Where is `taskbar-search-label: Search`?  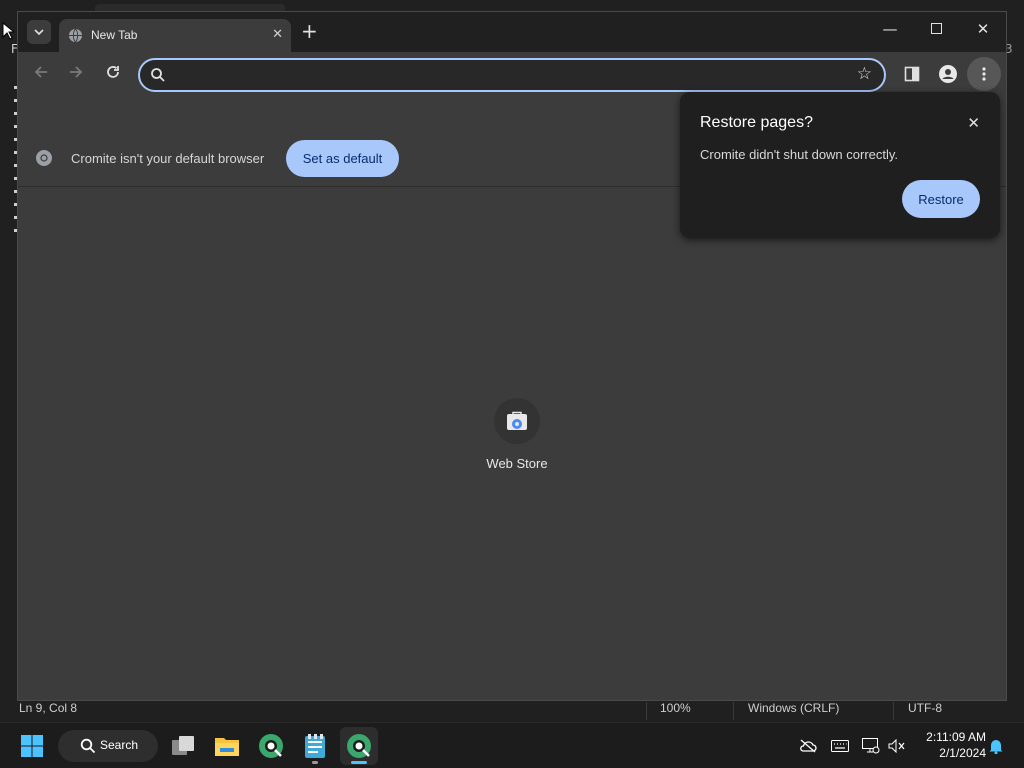
taskbar-search-label: Search is located at coordinates (119, 745).